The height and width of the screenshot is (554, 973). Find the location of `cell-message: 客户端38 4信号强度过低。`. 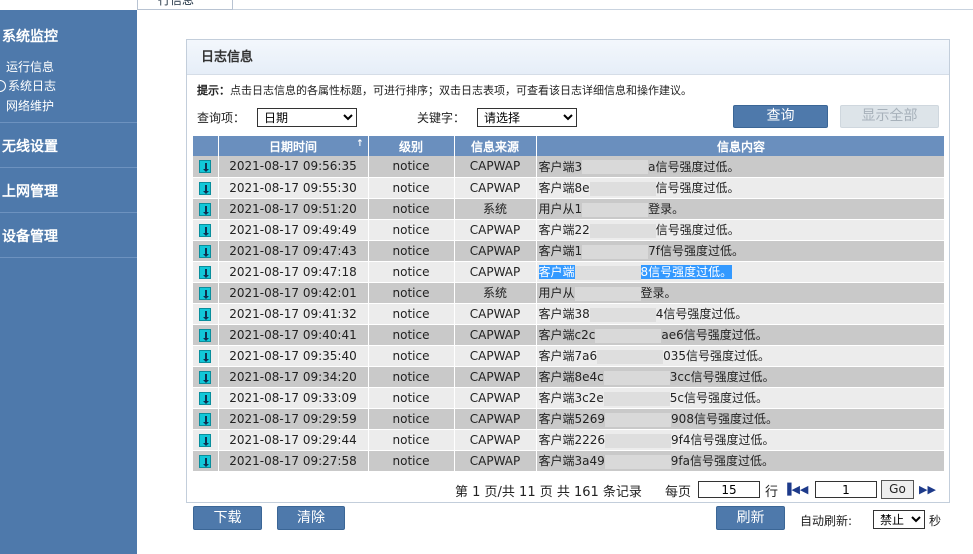

cell-message: 客户端38 4信号强度过低。 is located at coordinates (740, 314).